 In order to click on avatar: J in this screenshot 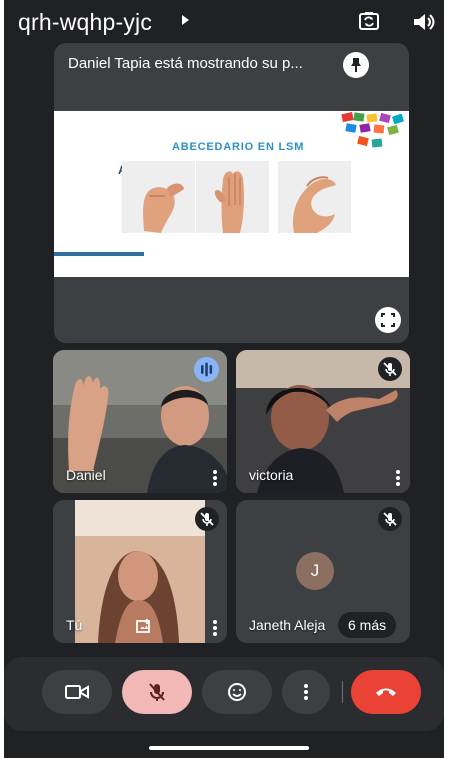, I will do `click(315, 571)`.